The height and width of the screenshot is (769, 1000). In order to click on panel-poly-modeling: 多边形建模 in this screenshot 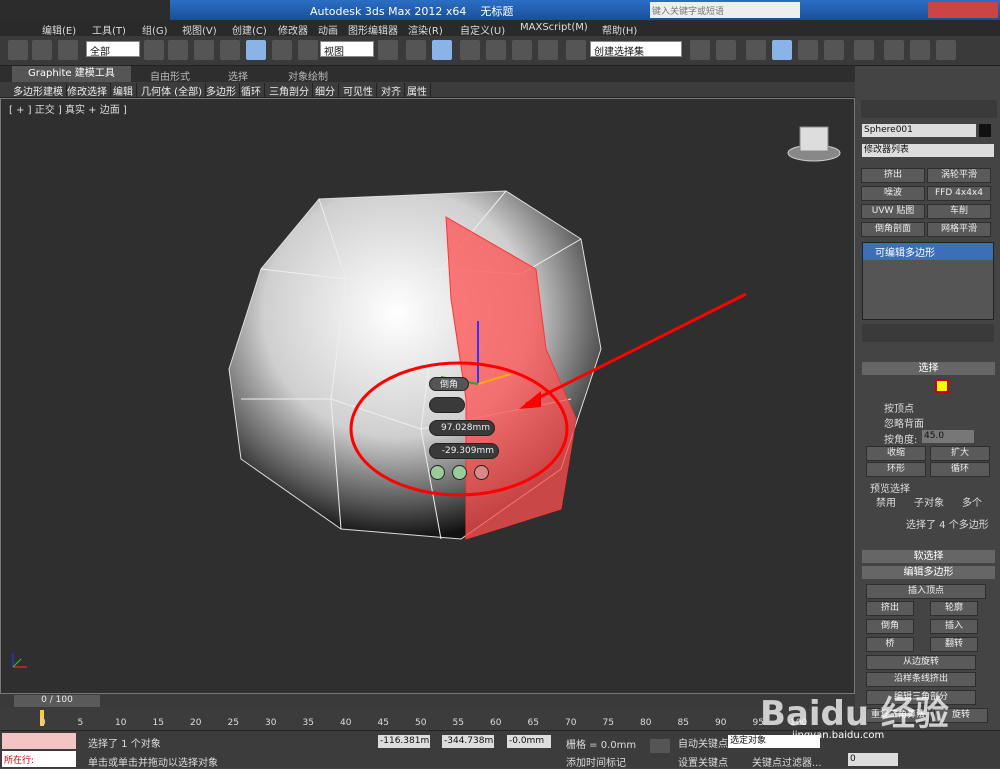, I will do `click(38, 90)`.